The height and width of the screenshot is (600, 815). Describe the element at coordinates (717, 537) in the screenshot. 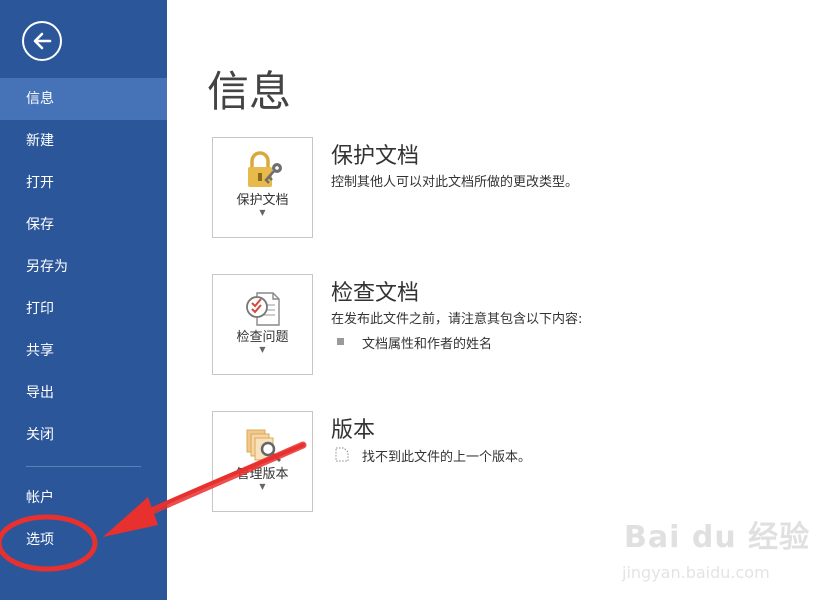

I see `watermark-brand: Bai du 经验` at that location.